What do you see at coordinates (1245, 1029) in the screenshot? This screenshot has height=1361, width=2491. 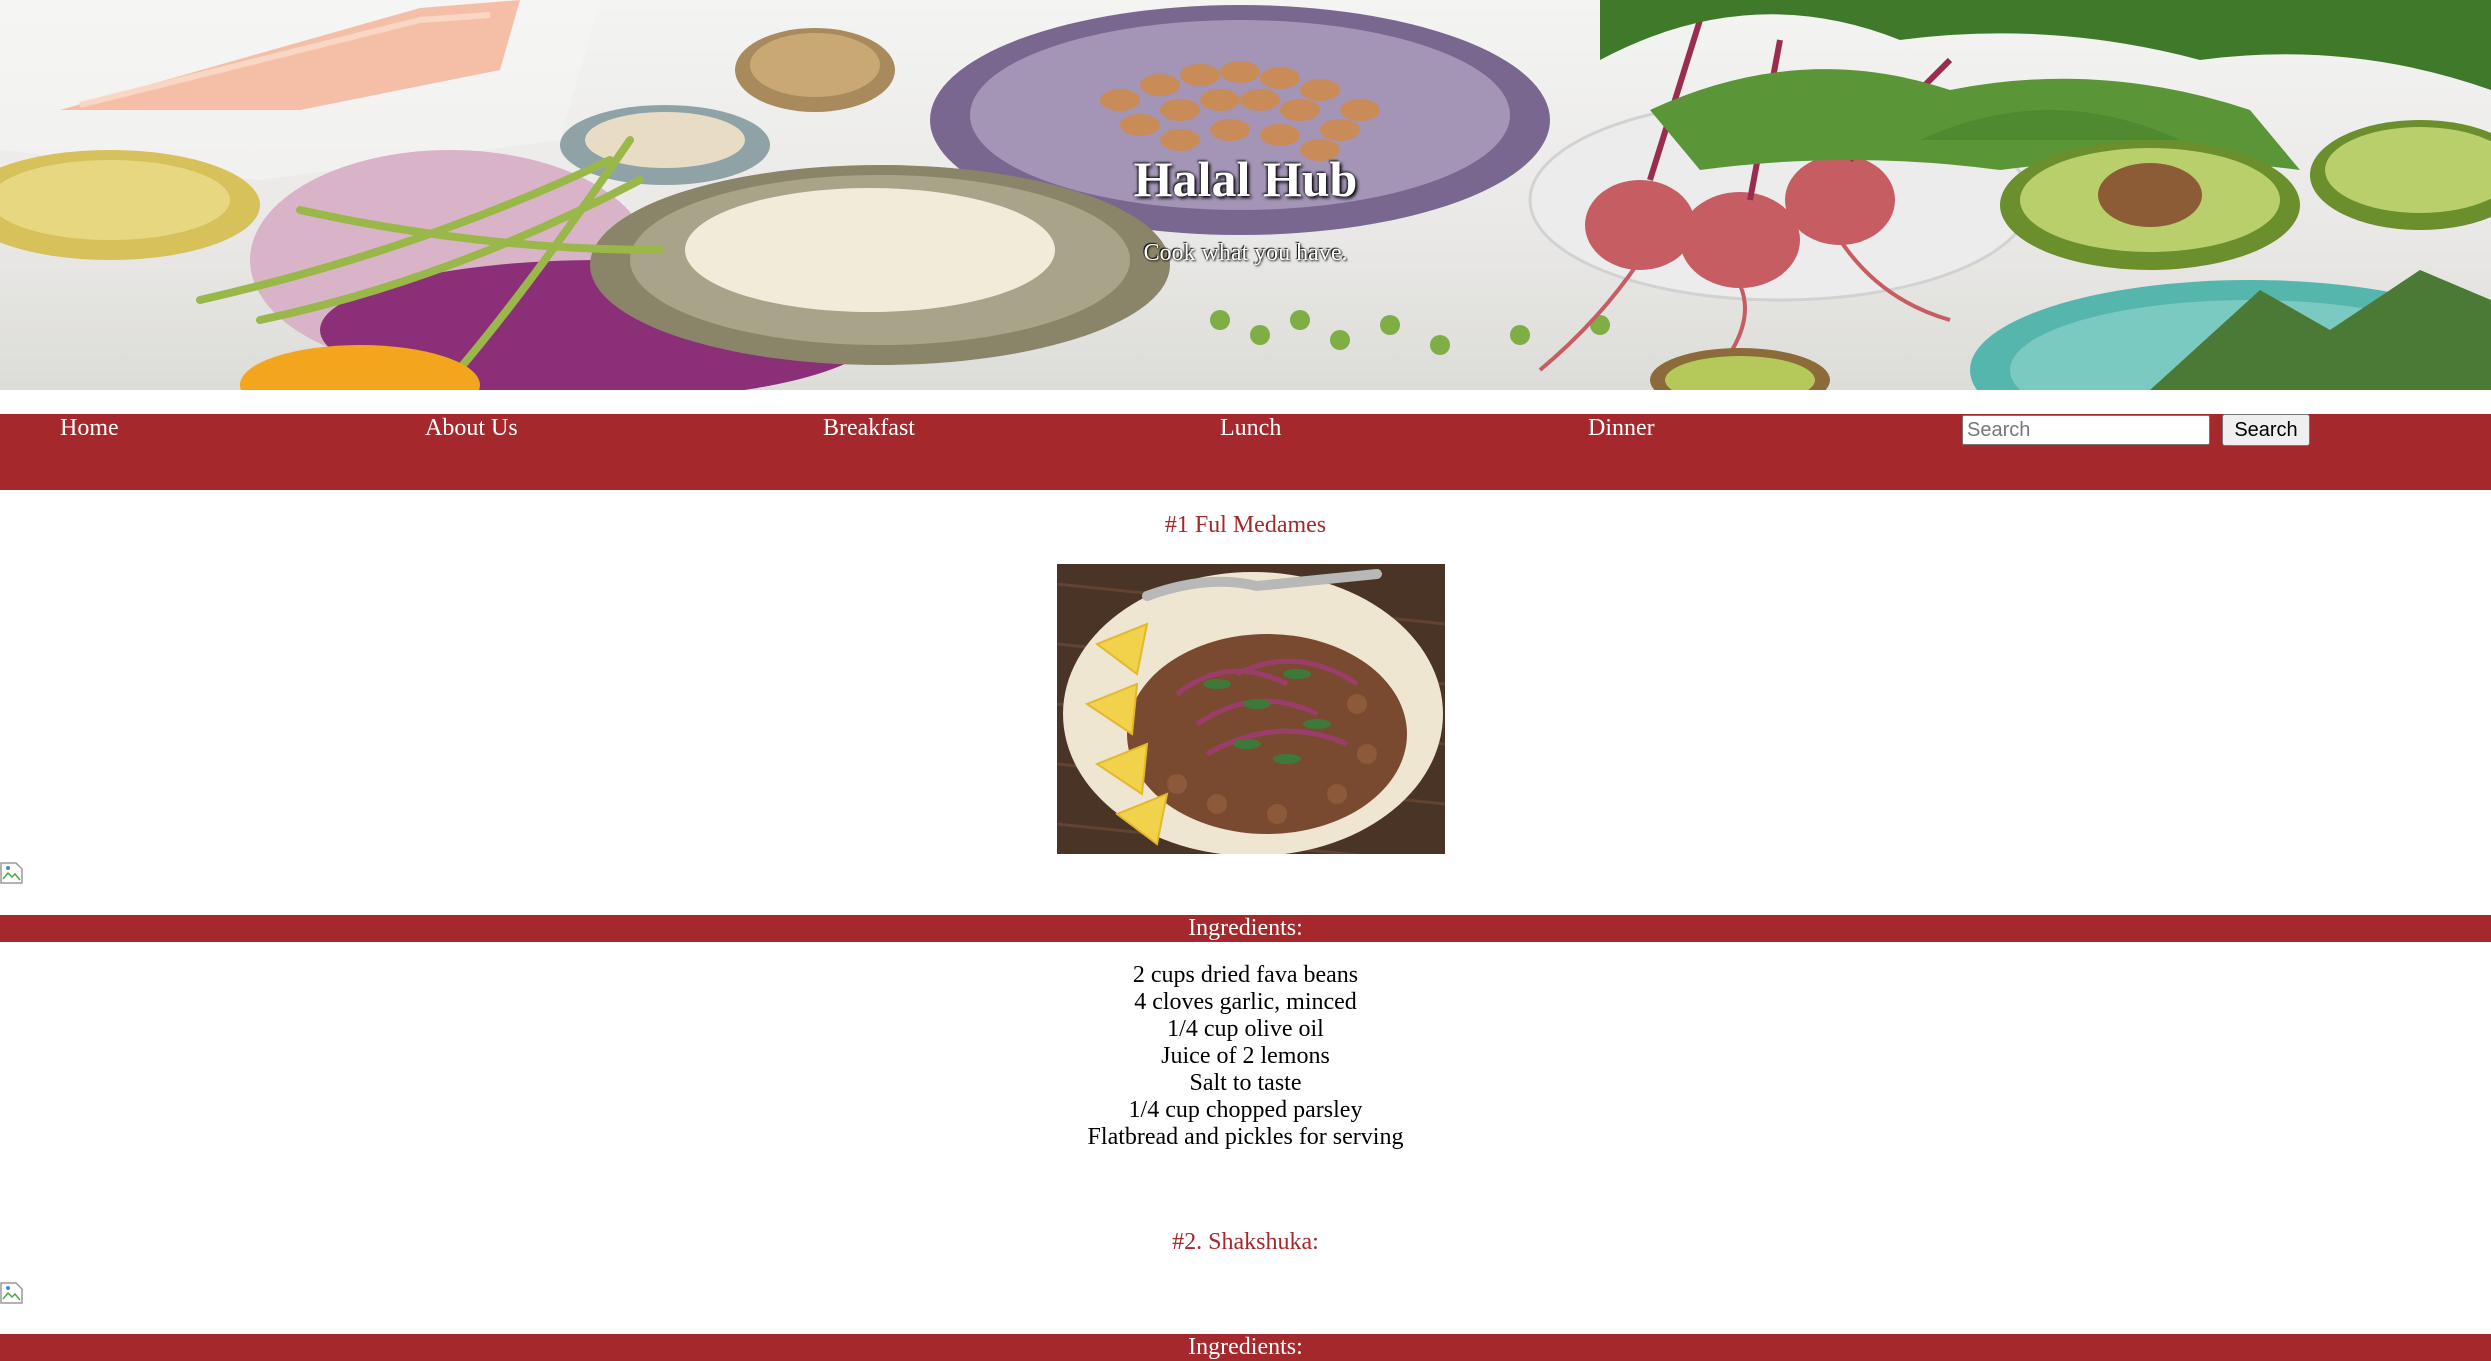 I see `ingredient-item: 1/4 cup olive oil` at bounding box center [1245, 1029].